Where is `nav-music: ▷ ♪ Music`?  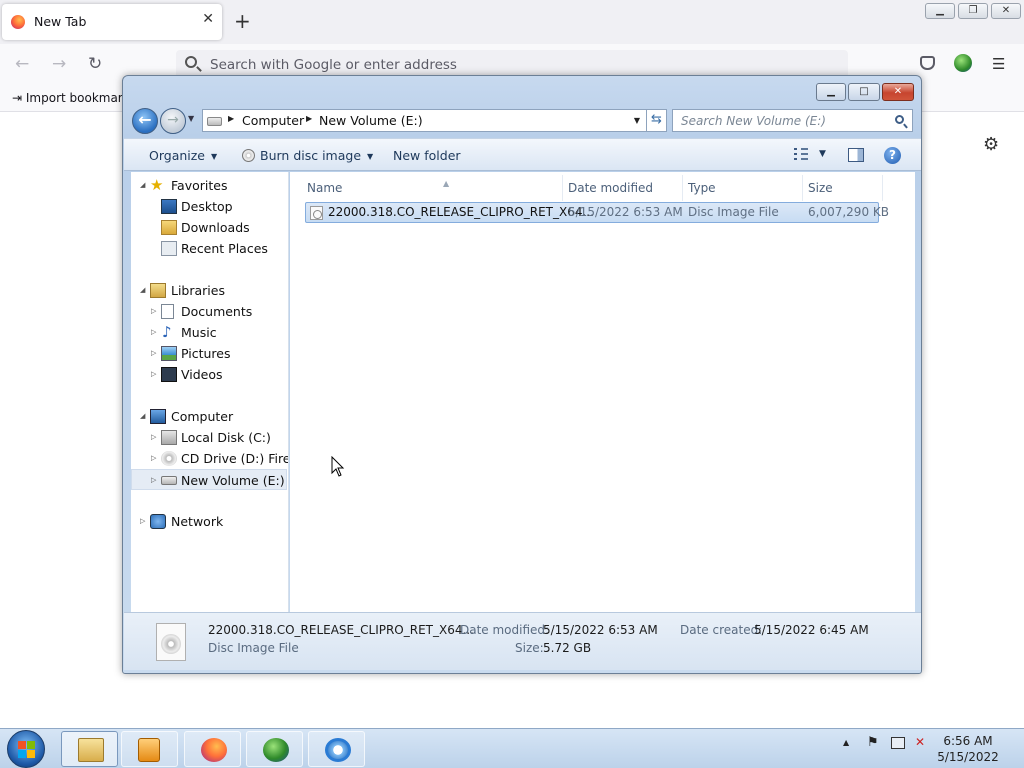 nav-music: ▷ ♪ Music is located at coordinates (206, 332).